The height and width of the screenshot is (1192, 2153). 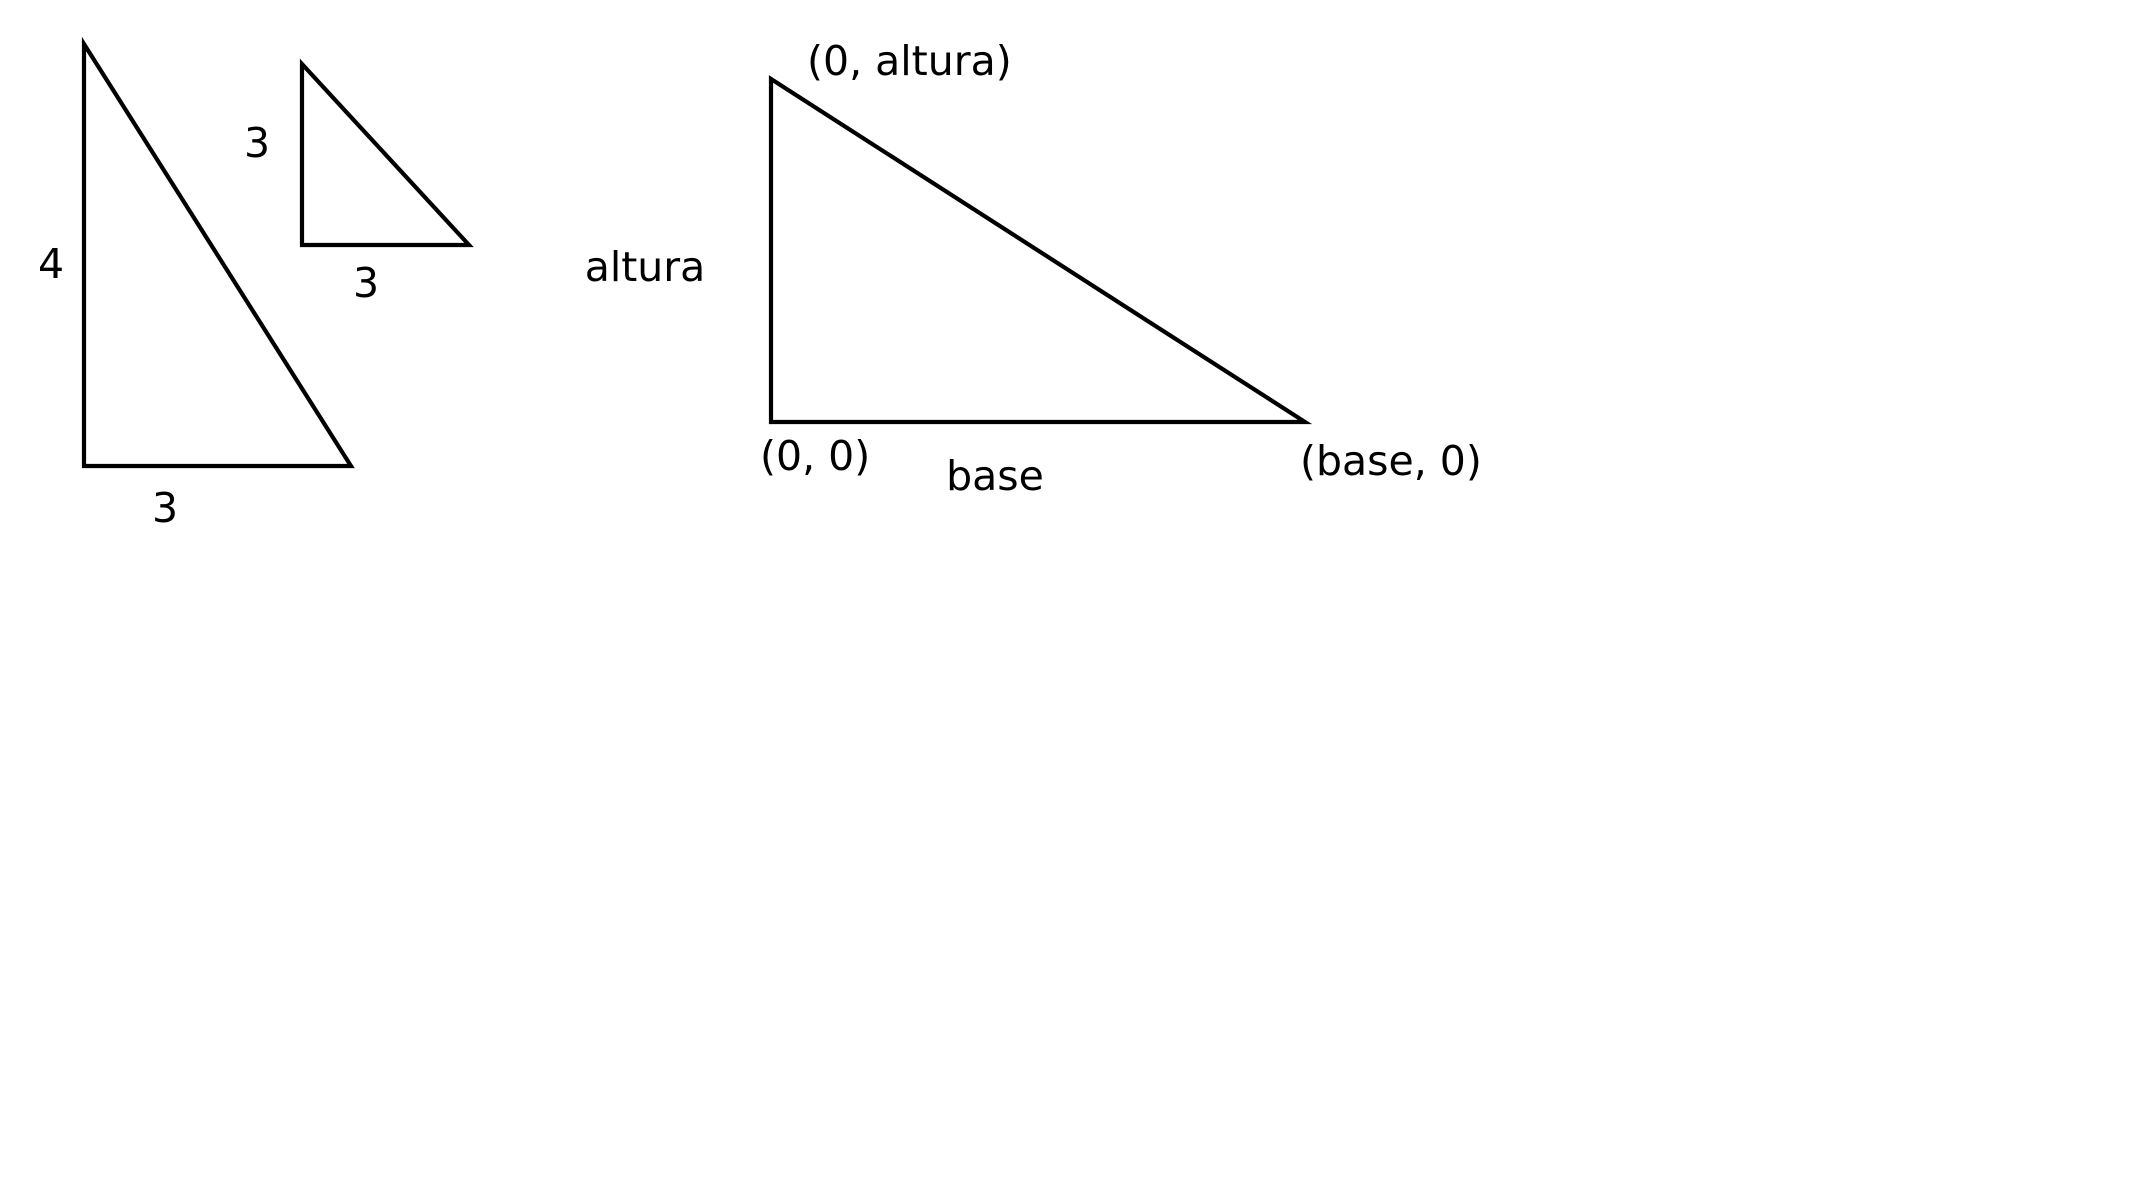 What do you see at coordinates (218, 252) in the screenshot?
I see `large-triangle` at bounding box center [218, 252].